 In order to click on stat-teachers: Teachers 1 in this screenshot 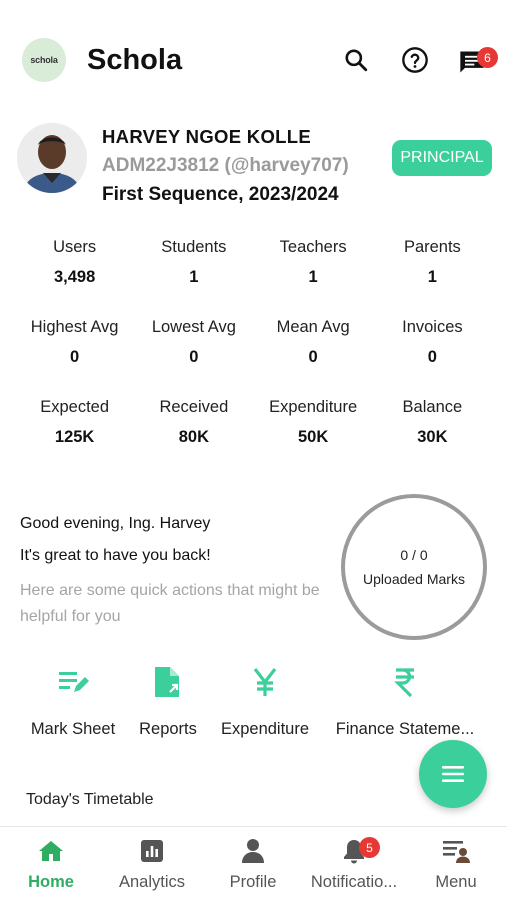, I will do `click(313, 276)`.